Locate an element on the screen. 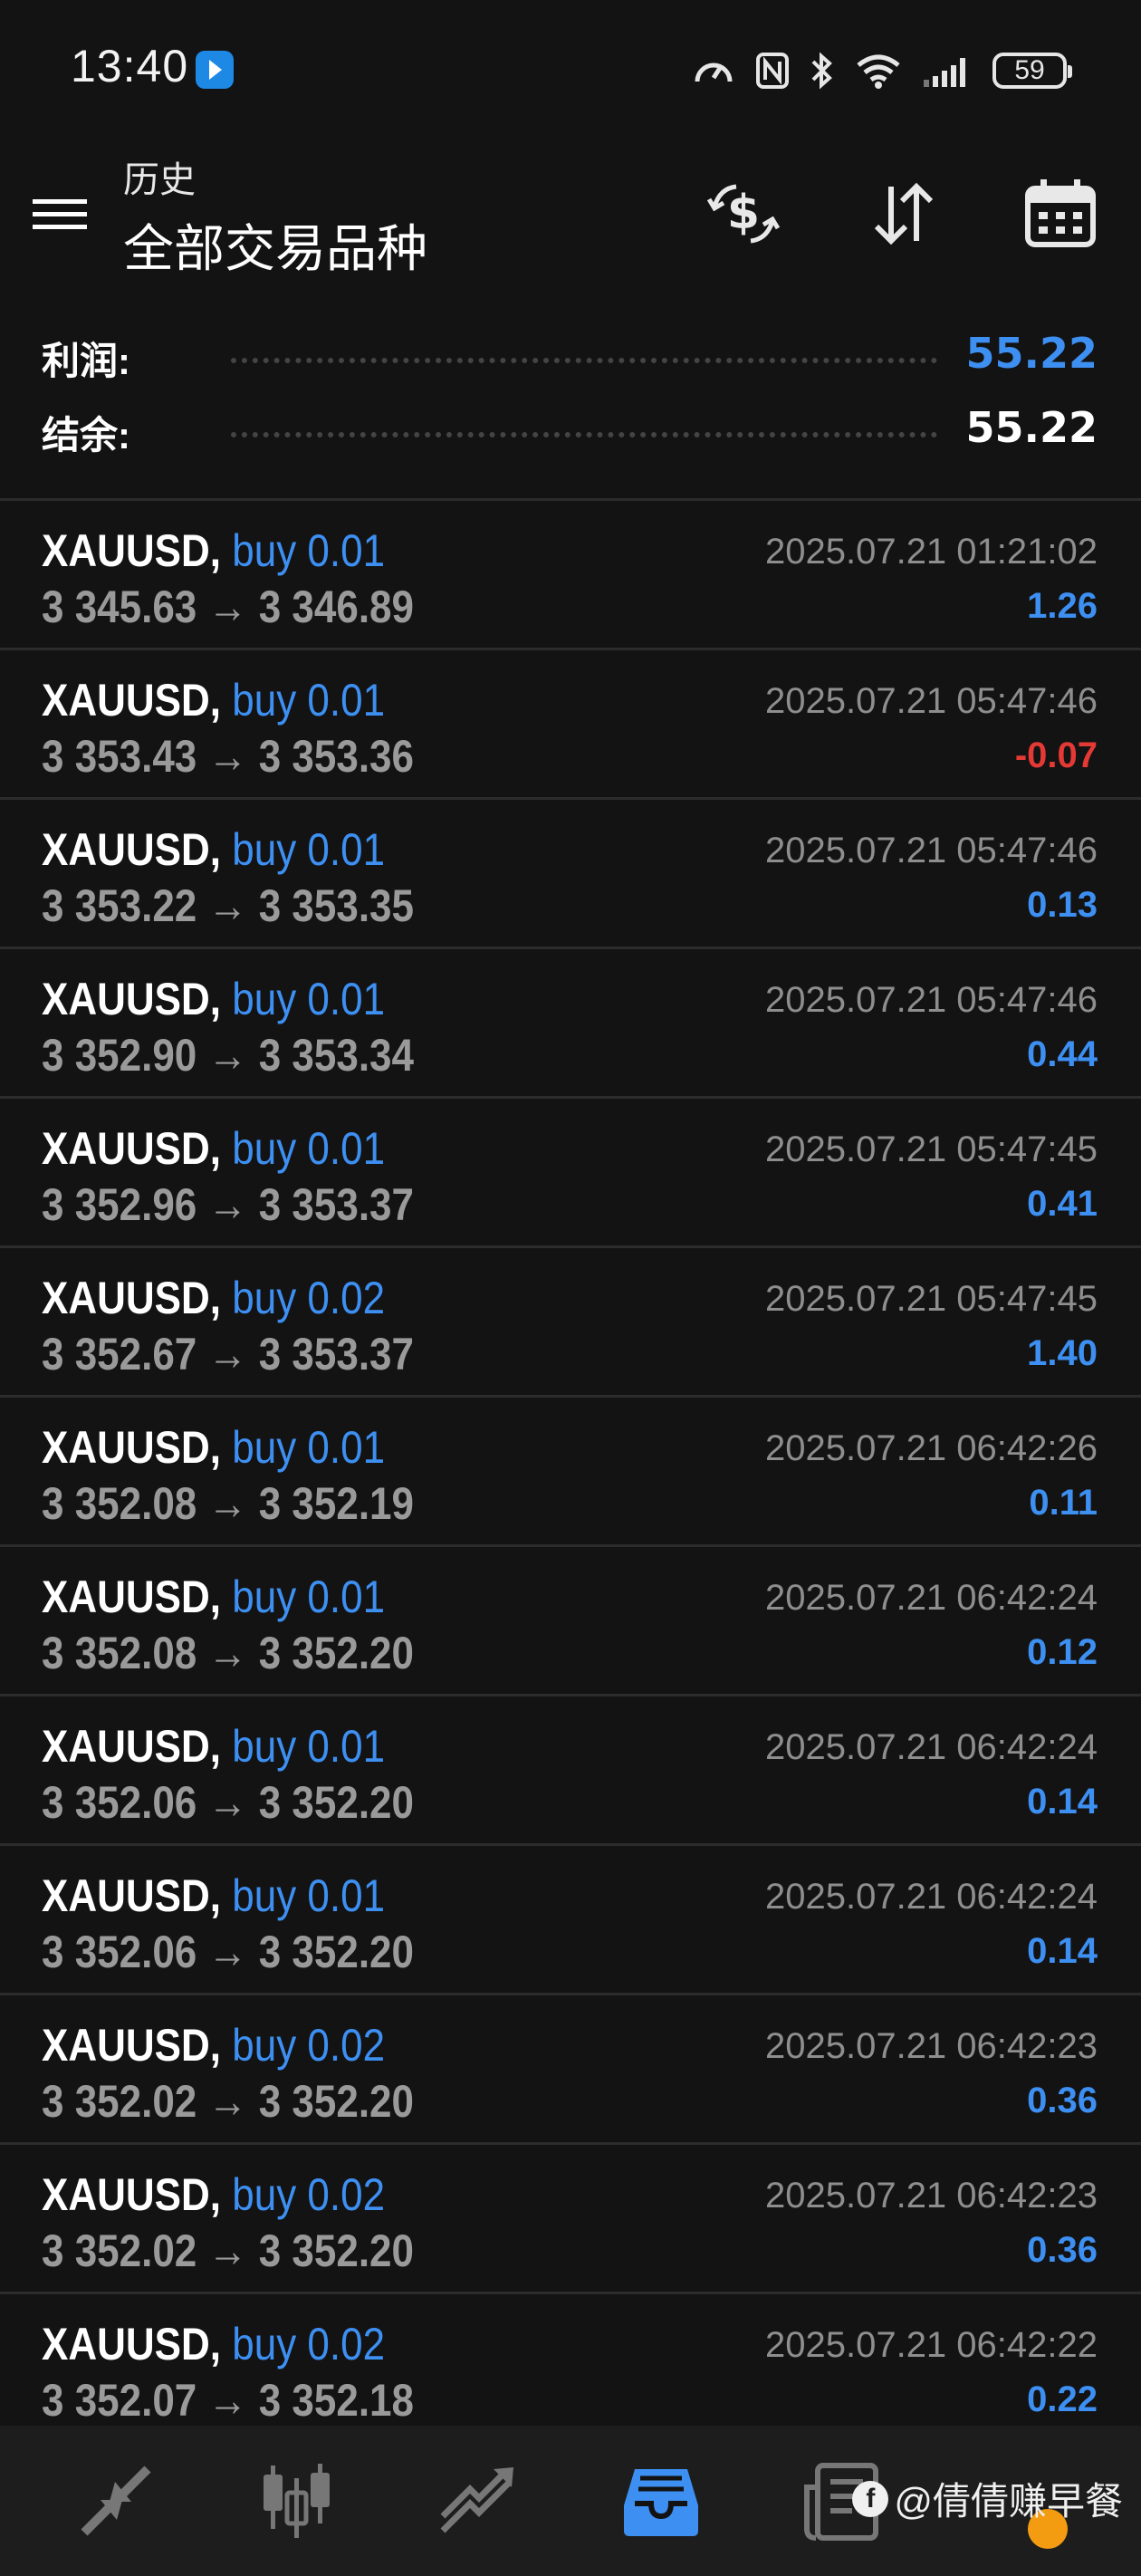 This screenshot has width=1141, height=2576. wifi-icon is located at coordinates (878, 71).